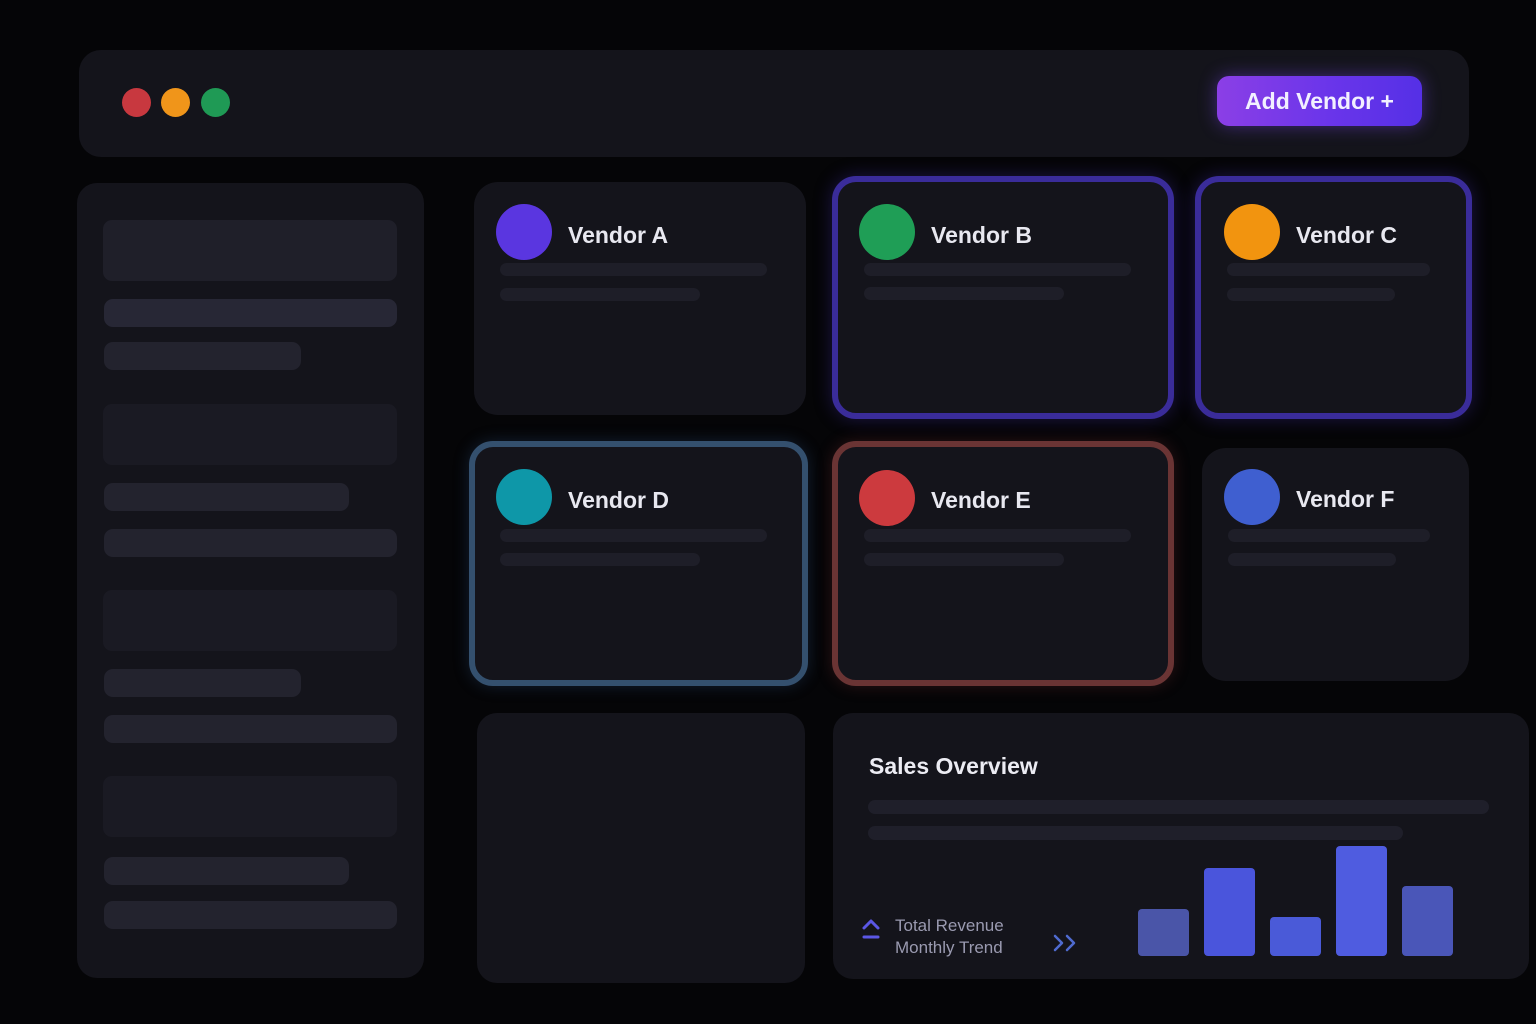  Describe the element at coordinates (871, 929) in the screenshot. I see `trend-up-icon` at that location.